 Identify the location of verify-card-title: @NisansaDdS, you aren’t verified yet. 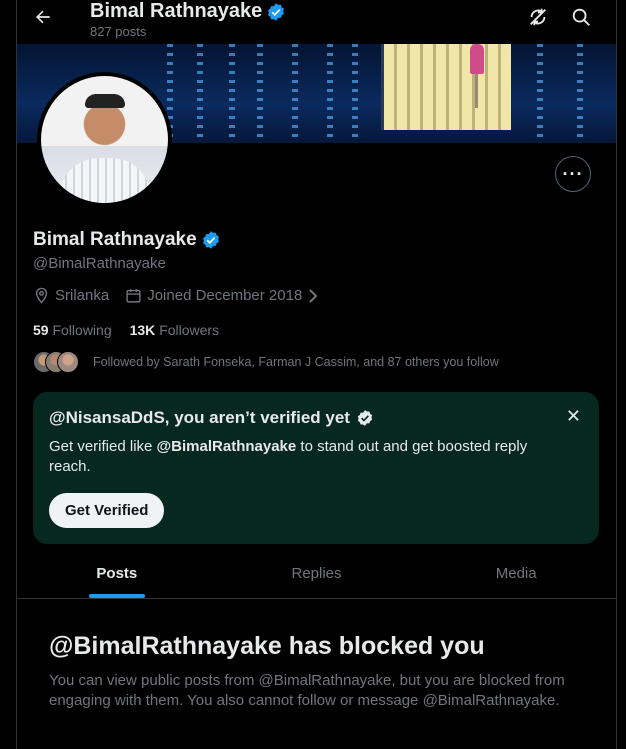
(199, 417).